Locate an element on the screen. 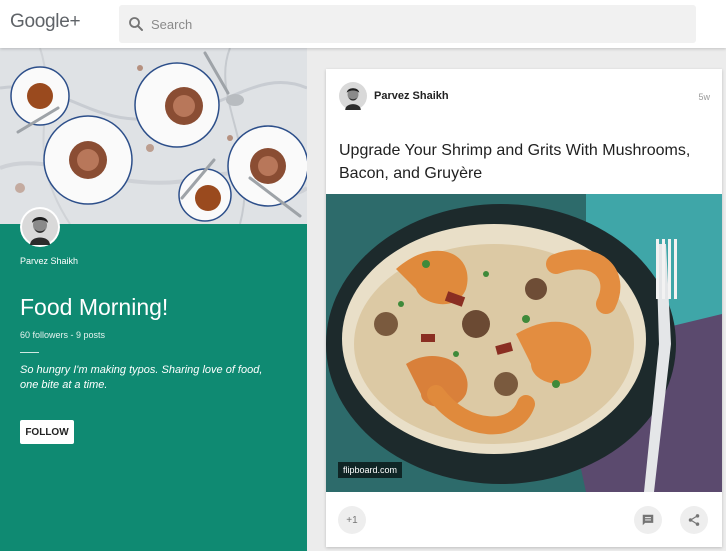  owner-name: Parvez Shaikh is located at coordinates (49, 261).